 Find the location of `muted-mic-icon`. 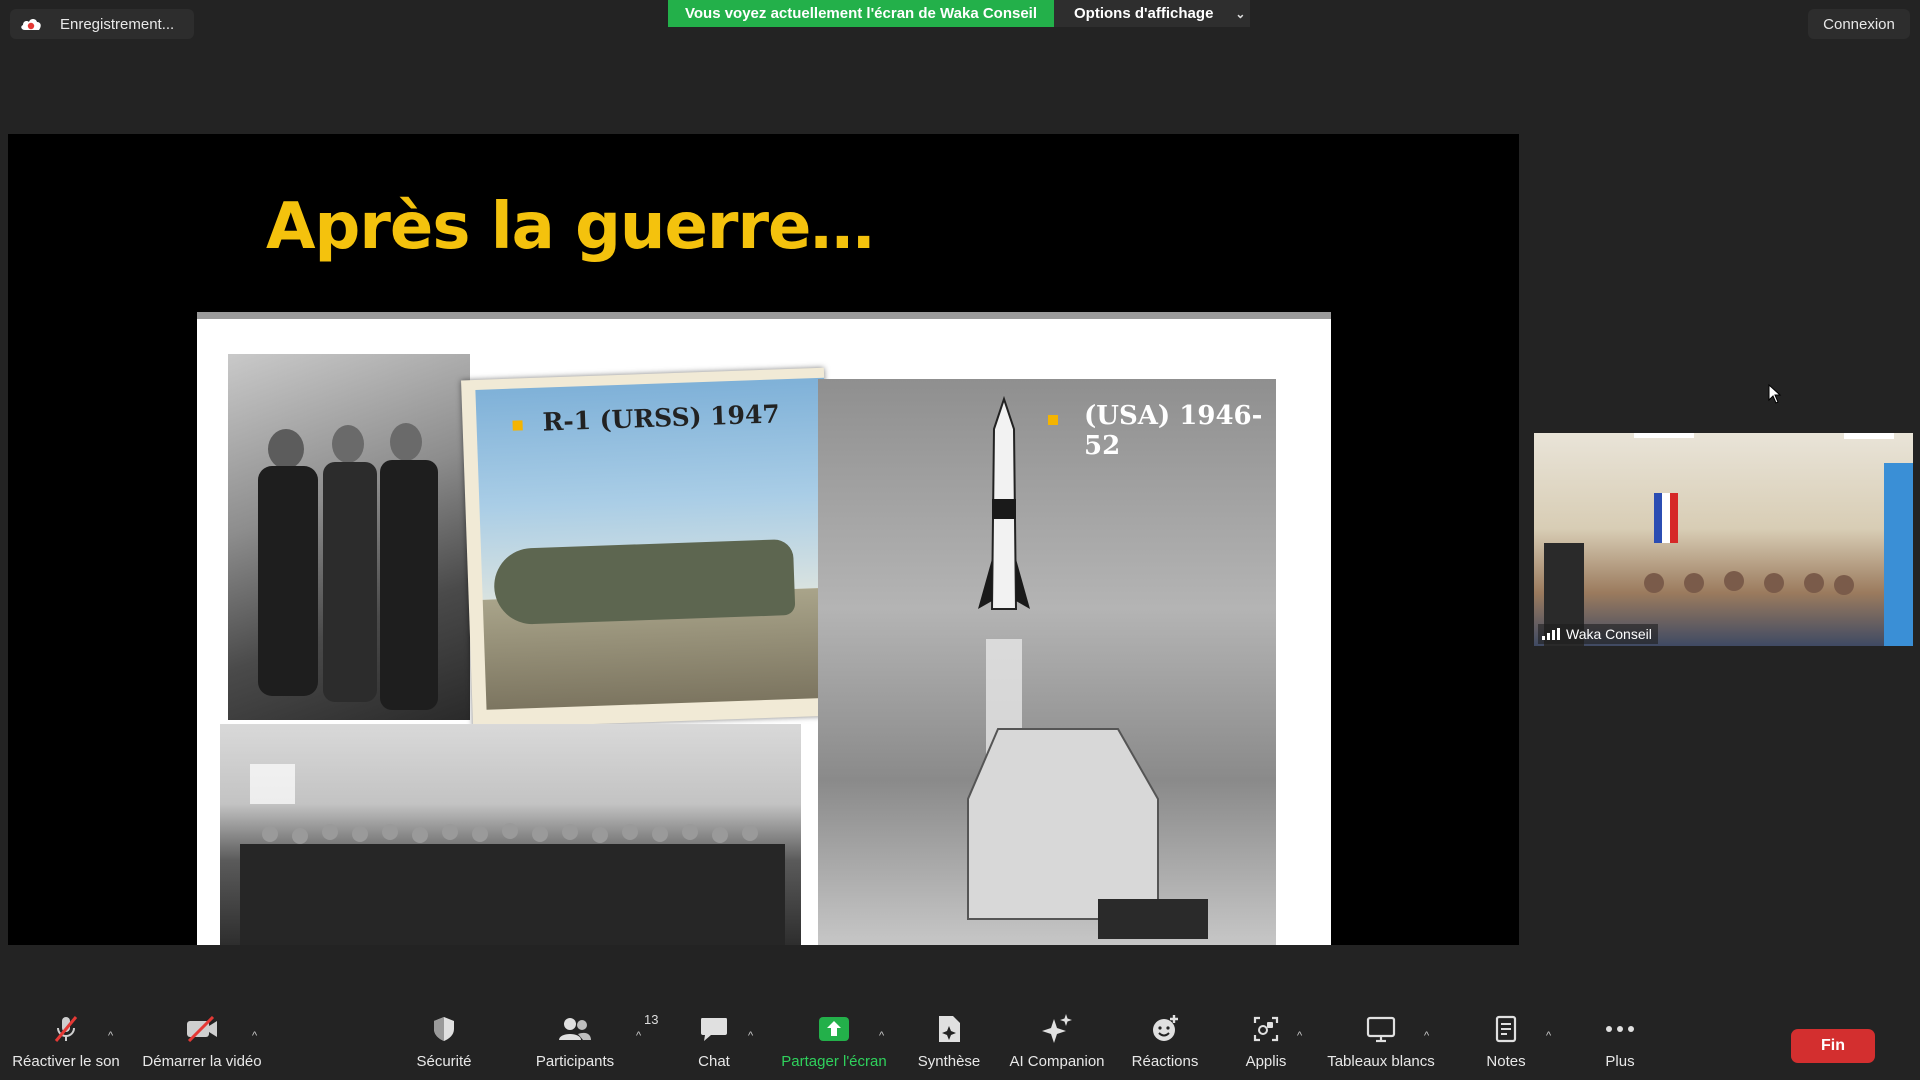

muted-mic-icon is located at coordinates (66, 1029).